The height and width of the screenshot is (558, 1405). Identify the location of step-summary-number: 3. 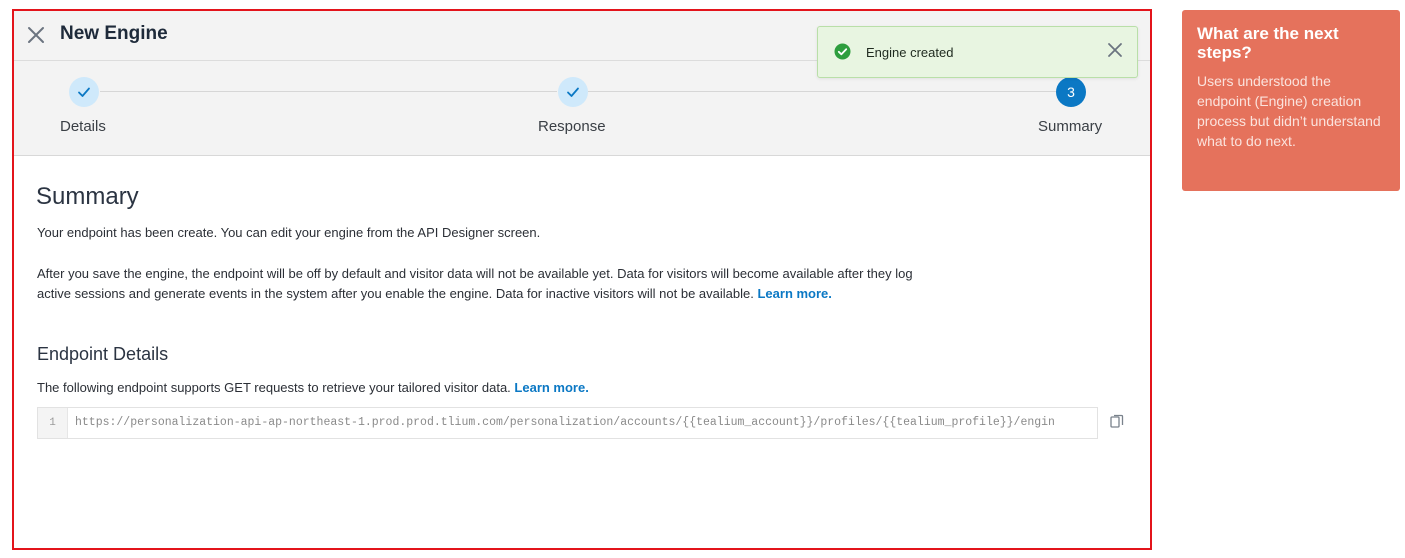
(1071, 92).